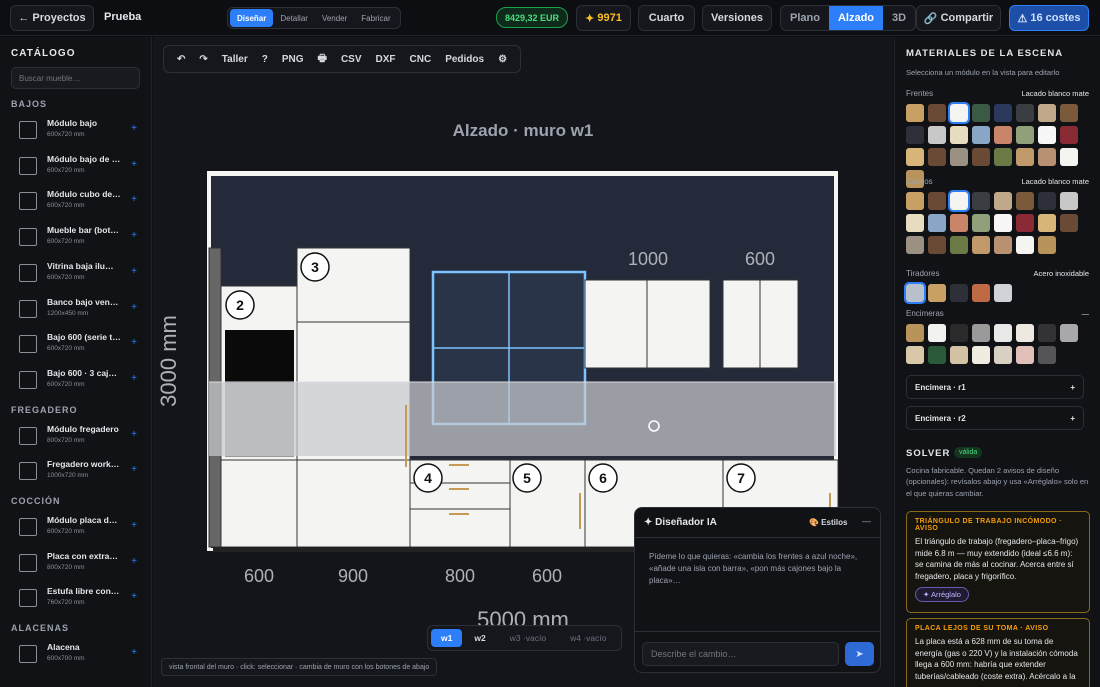 This screenshot has width=1100, height=687. What do you see at coordinates (52, 18) in the screenshot?
I see `back-to-projects-button: ← Proyectos` at bounding box center [52, 18].